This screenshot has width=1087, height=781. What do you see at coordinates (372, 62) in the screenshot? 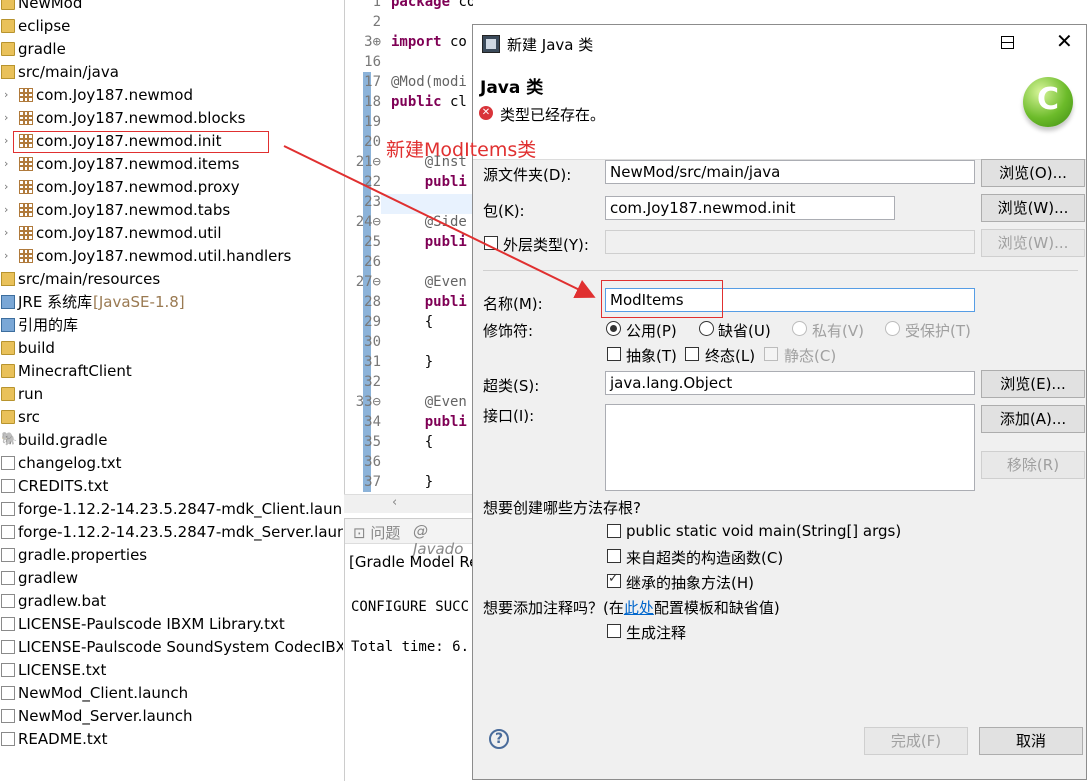
I see `line-number: 16` at bounding box center [372, 62].